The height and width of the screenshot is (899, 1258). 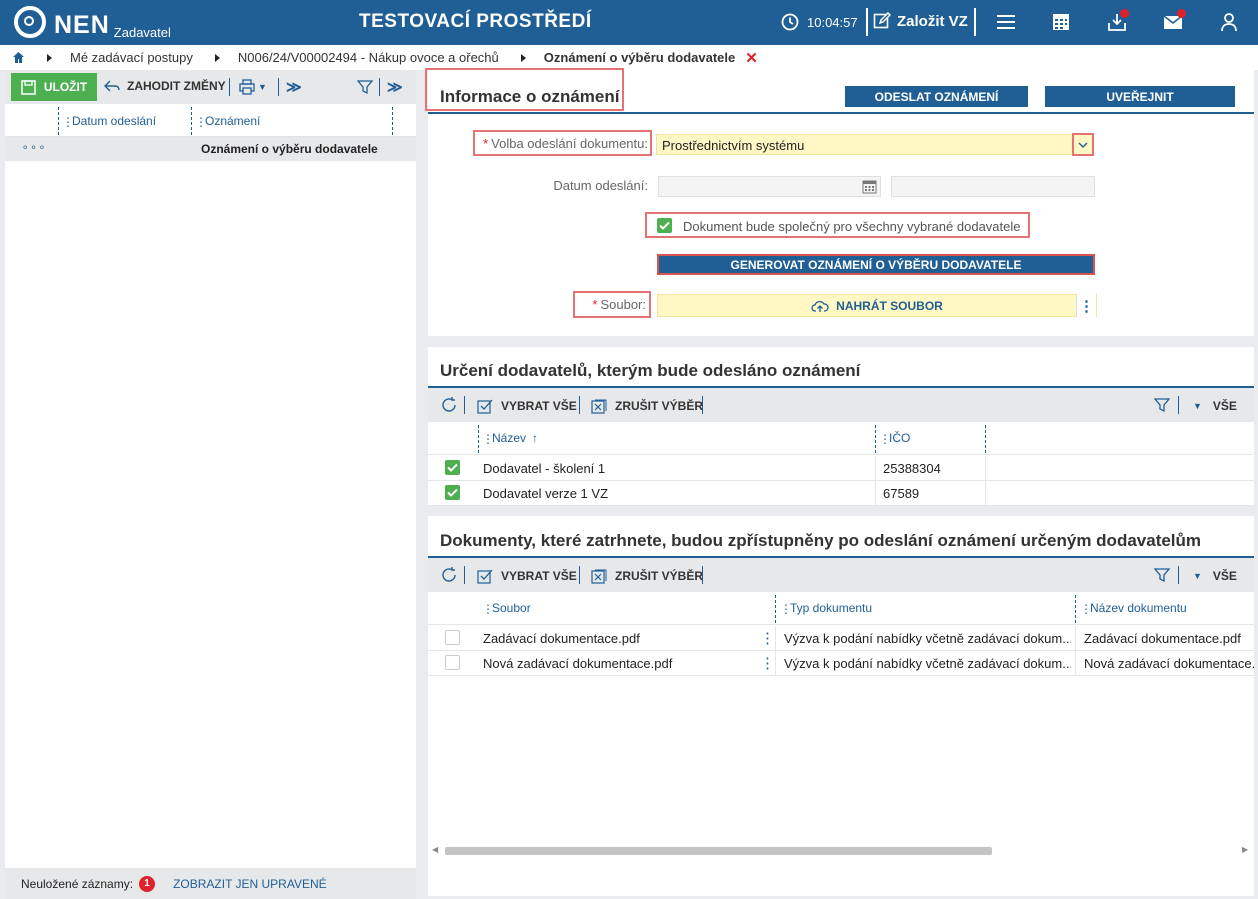 I want to click on table-row: Dodavatel - školení 1 25388304, so click(x=841, y=468).